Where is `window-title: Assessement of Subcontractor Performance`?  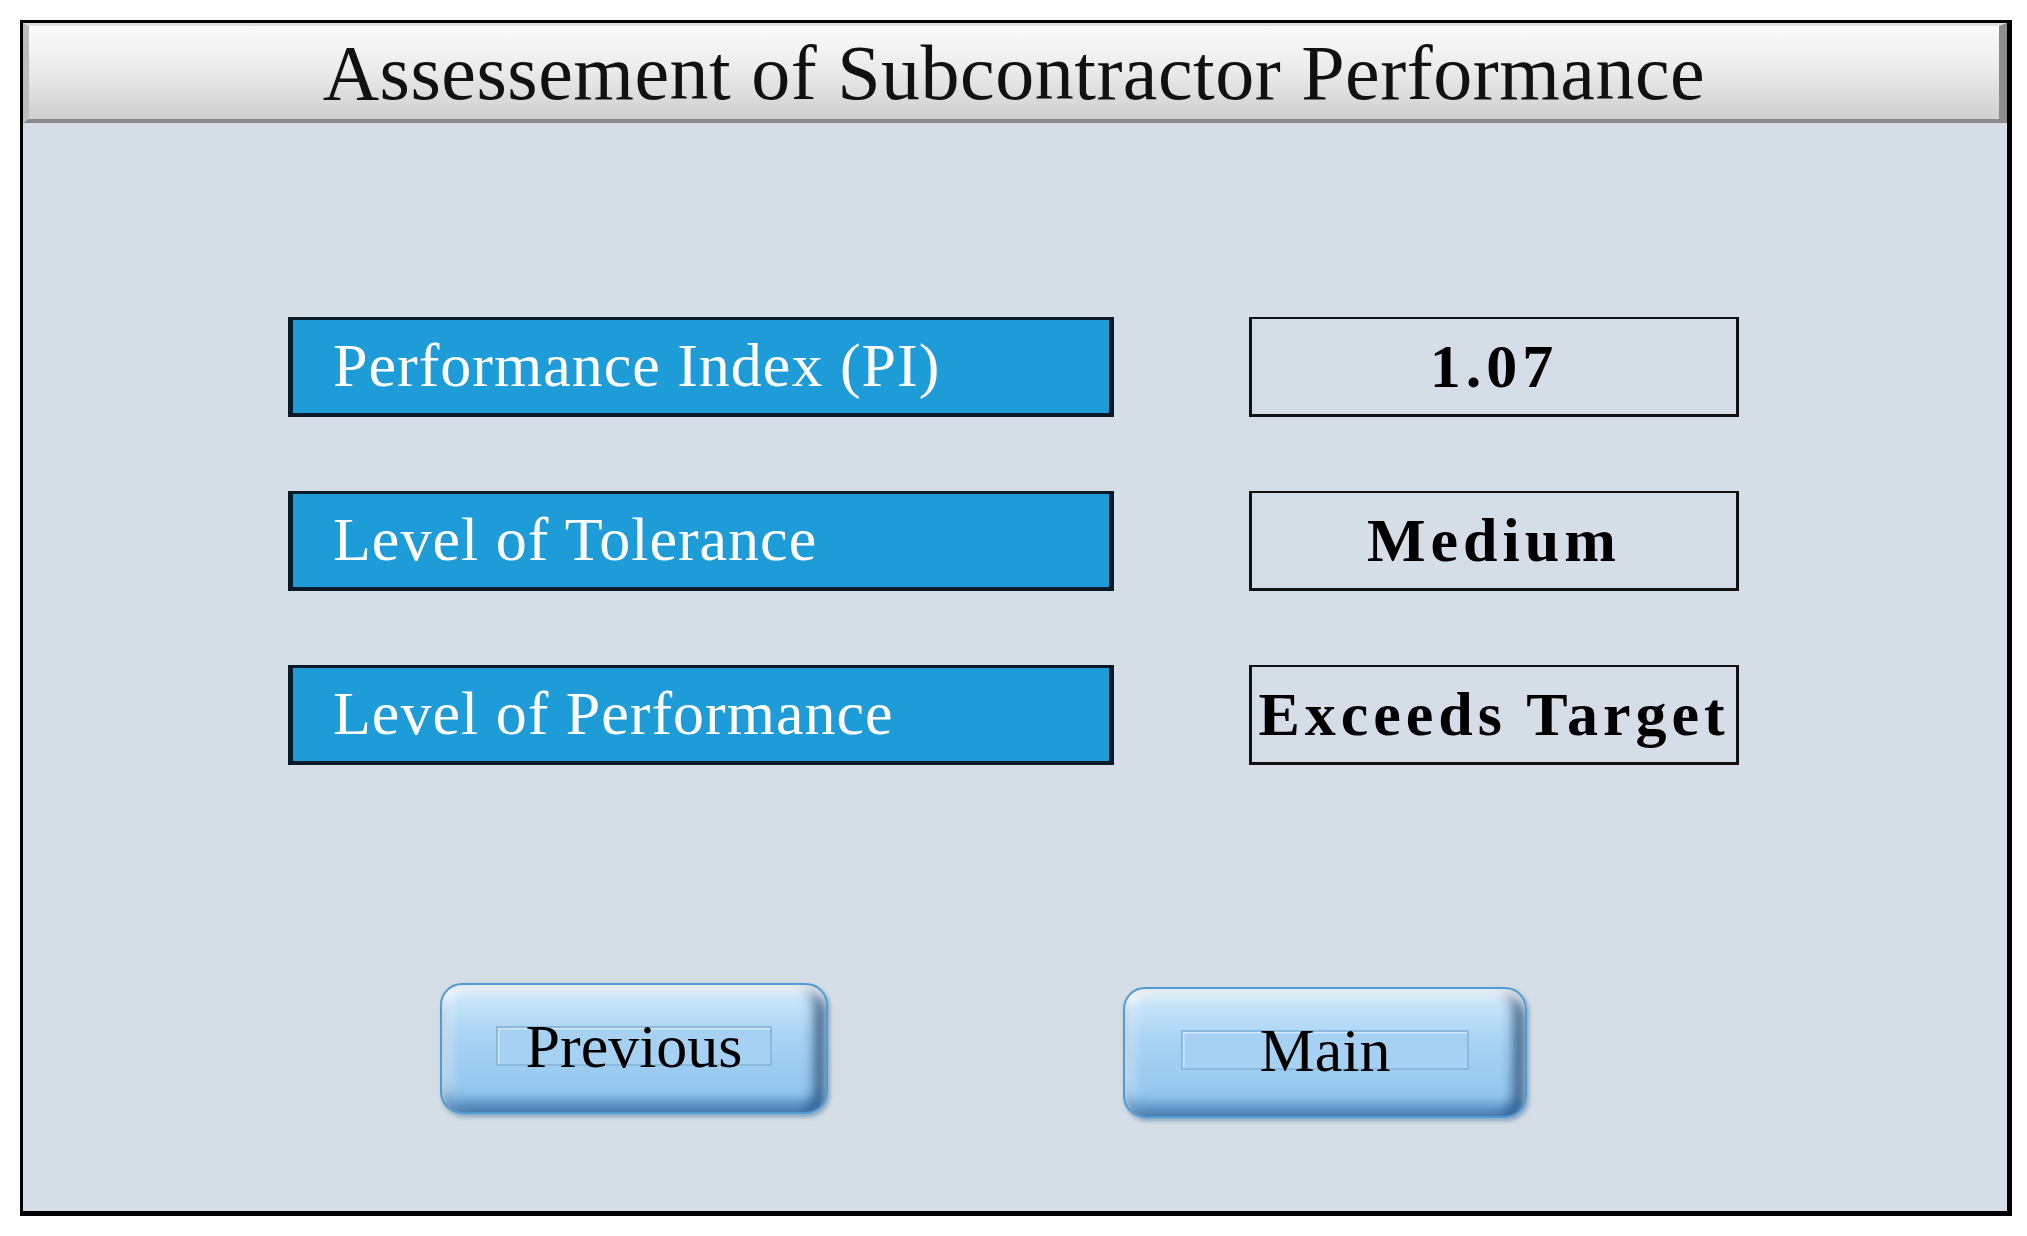
window-title: Assessement of Subcontractor Performance is located at coordinates (1014, 72).